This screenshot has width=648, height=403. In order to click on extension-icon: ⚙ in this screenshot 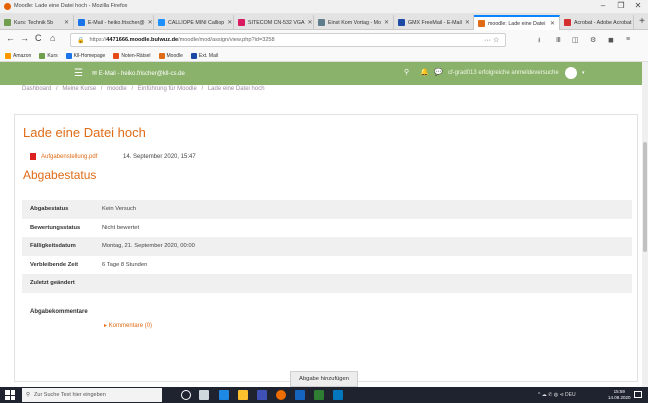, I will do `click(593, 40)`.